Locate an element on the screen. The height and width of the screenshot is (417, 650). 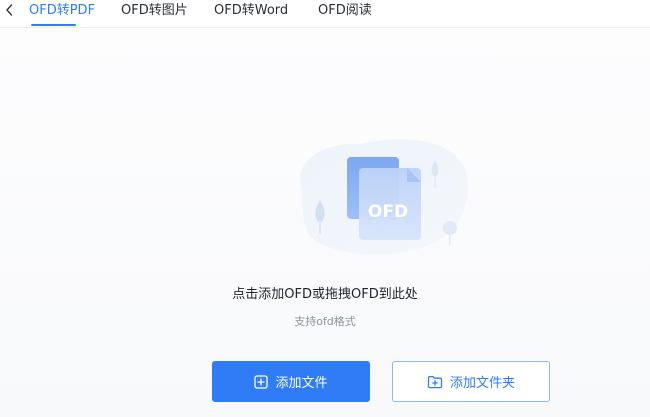
tab-ofd-to-image: OFD转图片 is located at coordinates (154, 11).